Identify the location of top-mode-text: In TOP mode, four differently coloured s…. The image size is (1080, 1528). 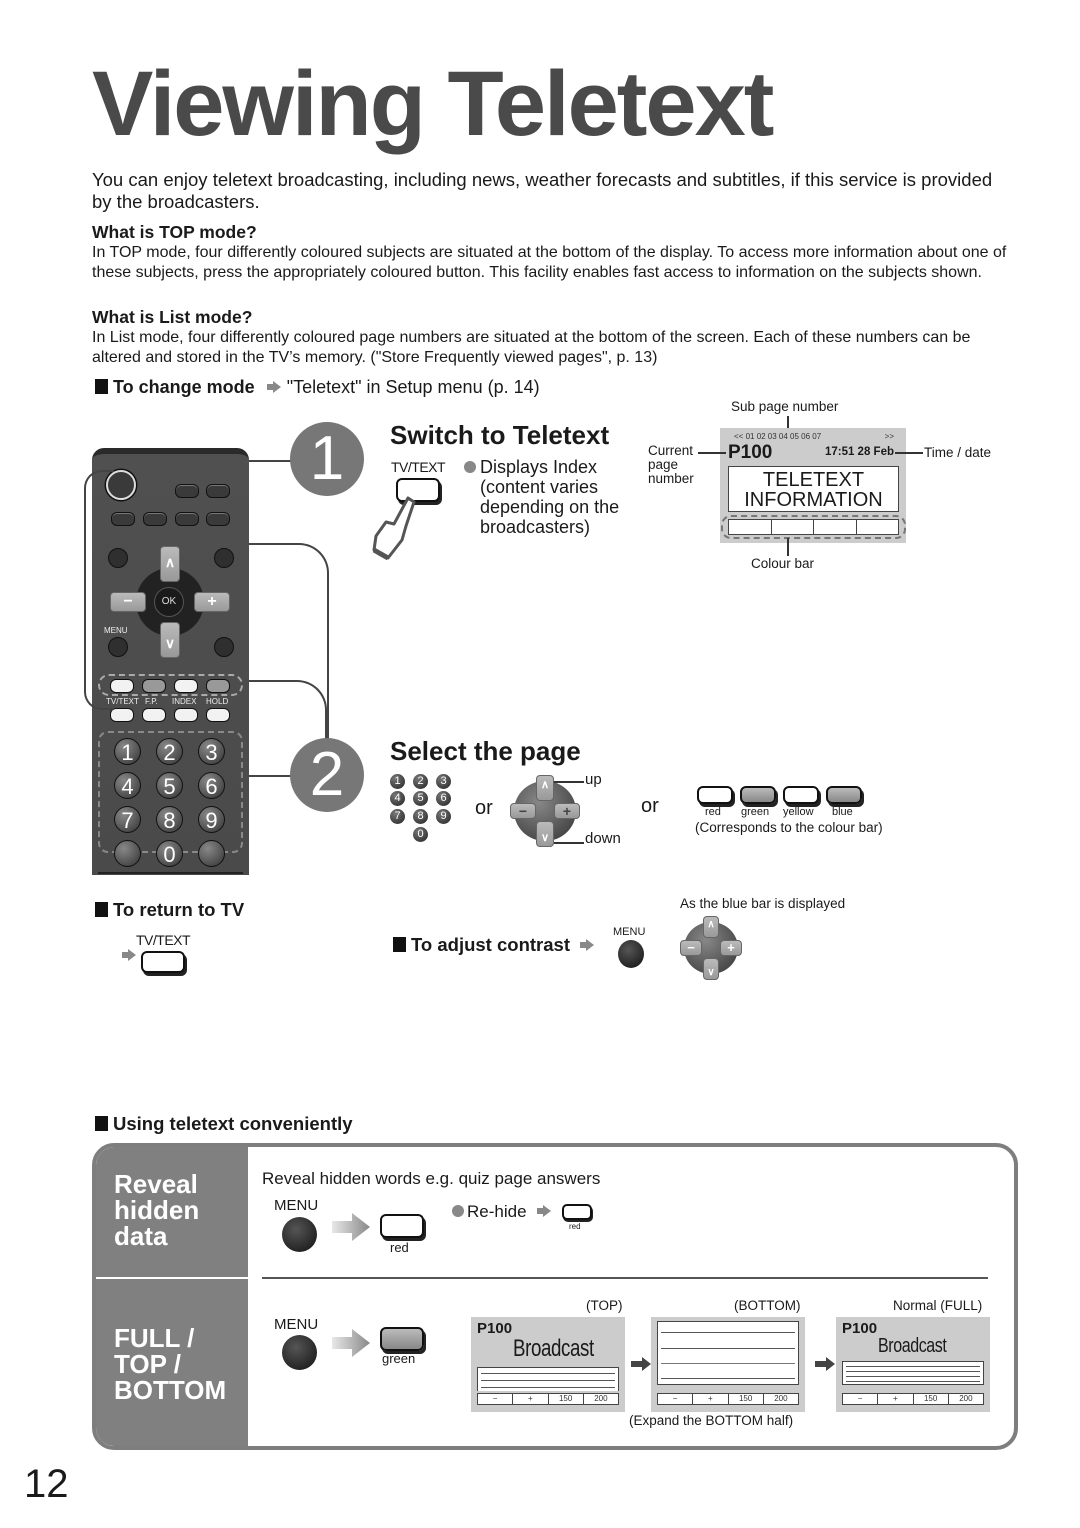
(549, 262).